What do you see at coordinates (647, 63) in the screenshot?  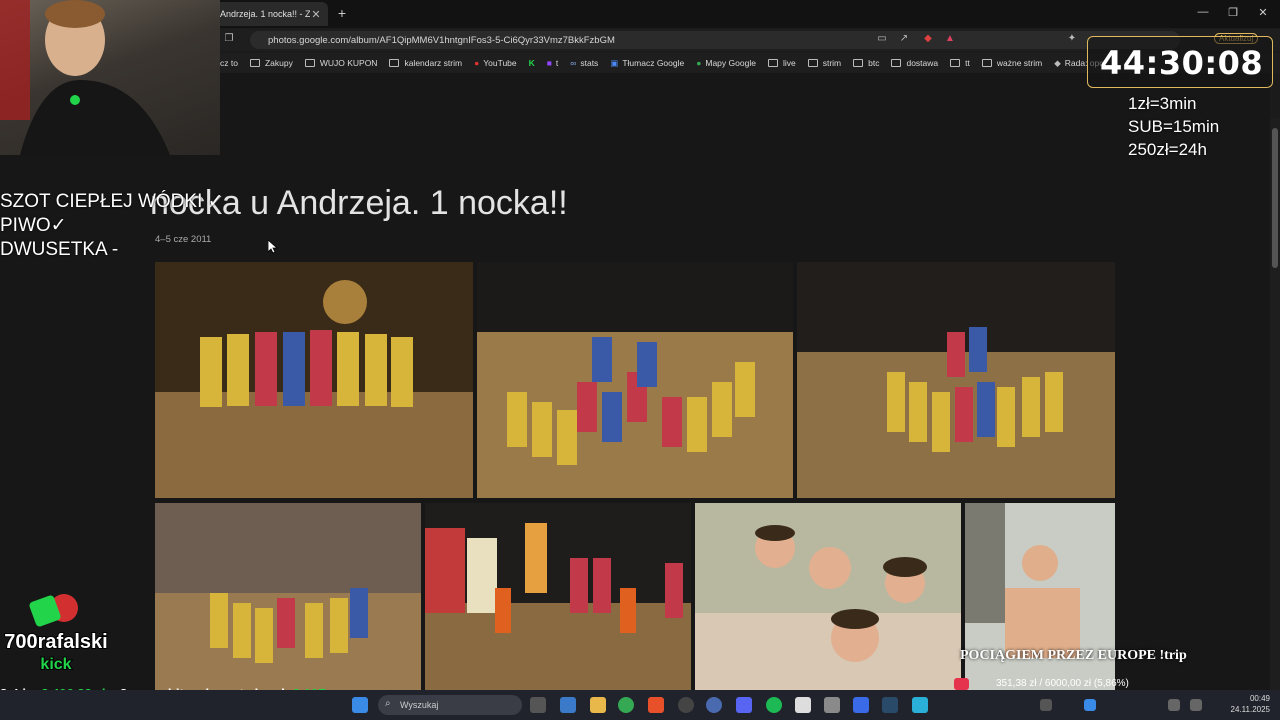 I see `bookmark-item: ▣ Tłumacz Google` at bounding box center [647, 63].